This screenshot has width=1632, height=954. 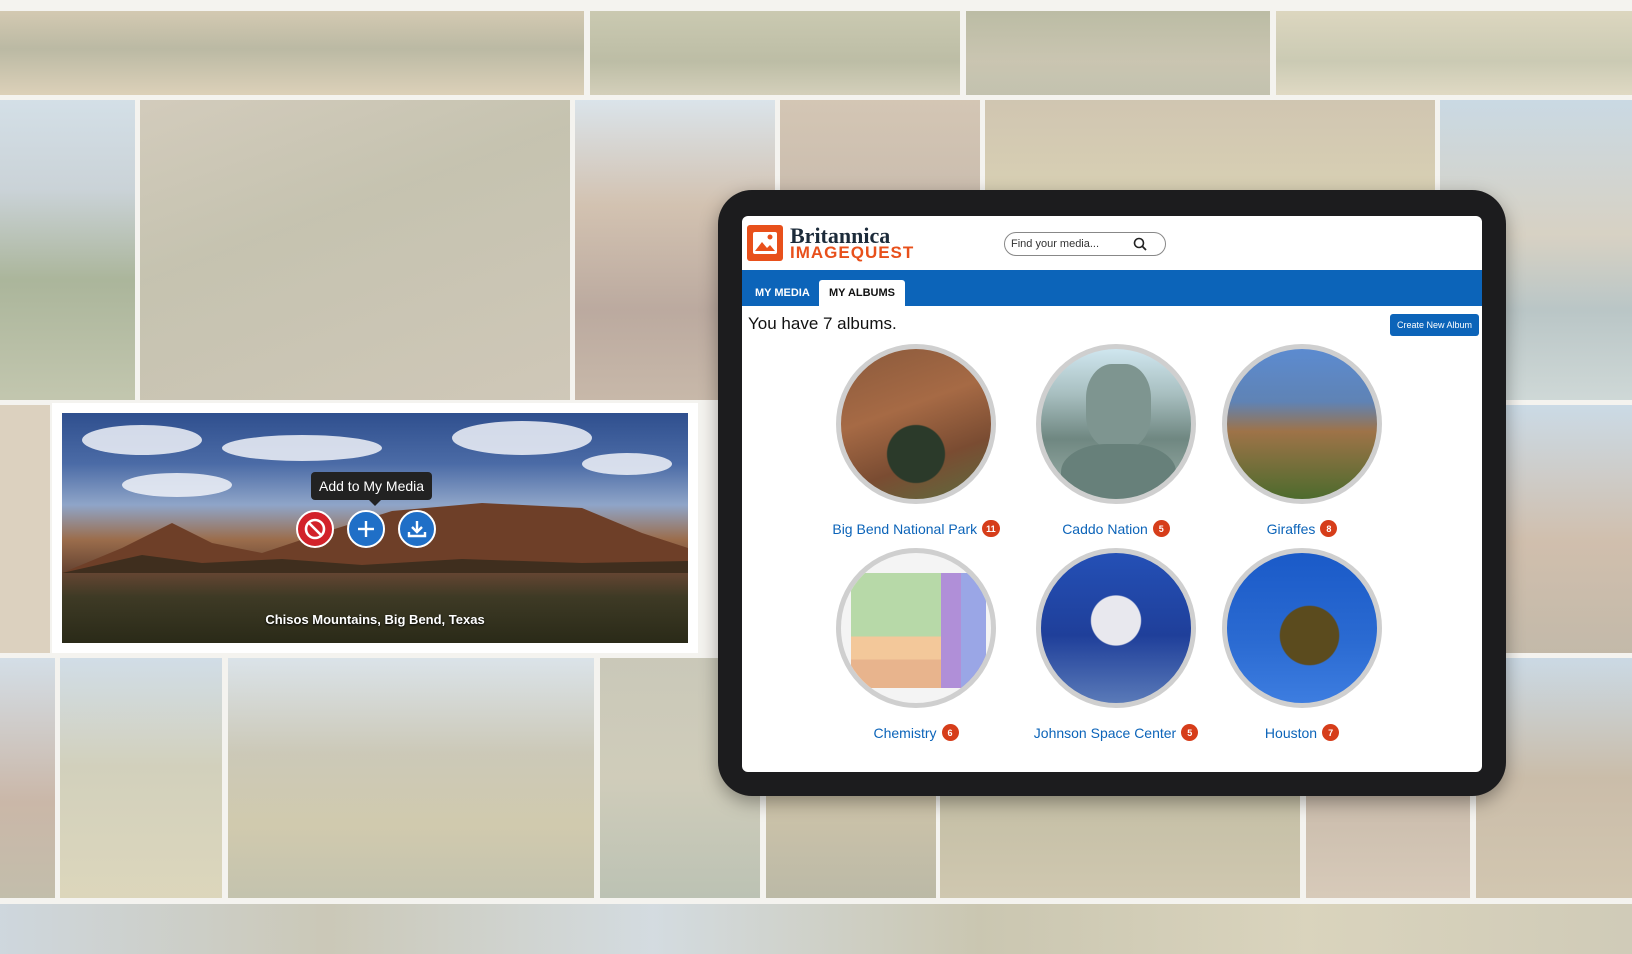 What do you see at coordinates (372, 489) in the screenshot?
I see `add-tooltip: Add to My Media` at bounding box center [372, 489].